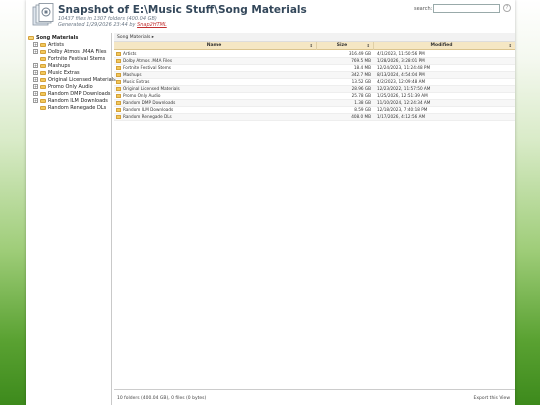 This screenshot has height=405, width=540. Describe the element at coordinates (466, 8) in the screenshot. I see `search-input` at that location.